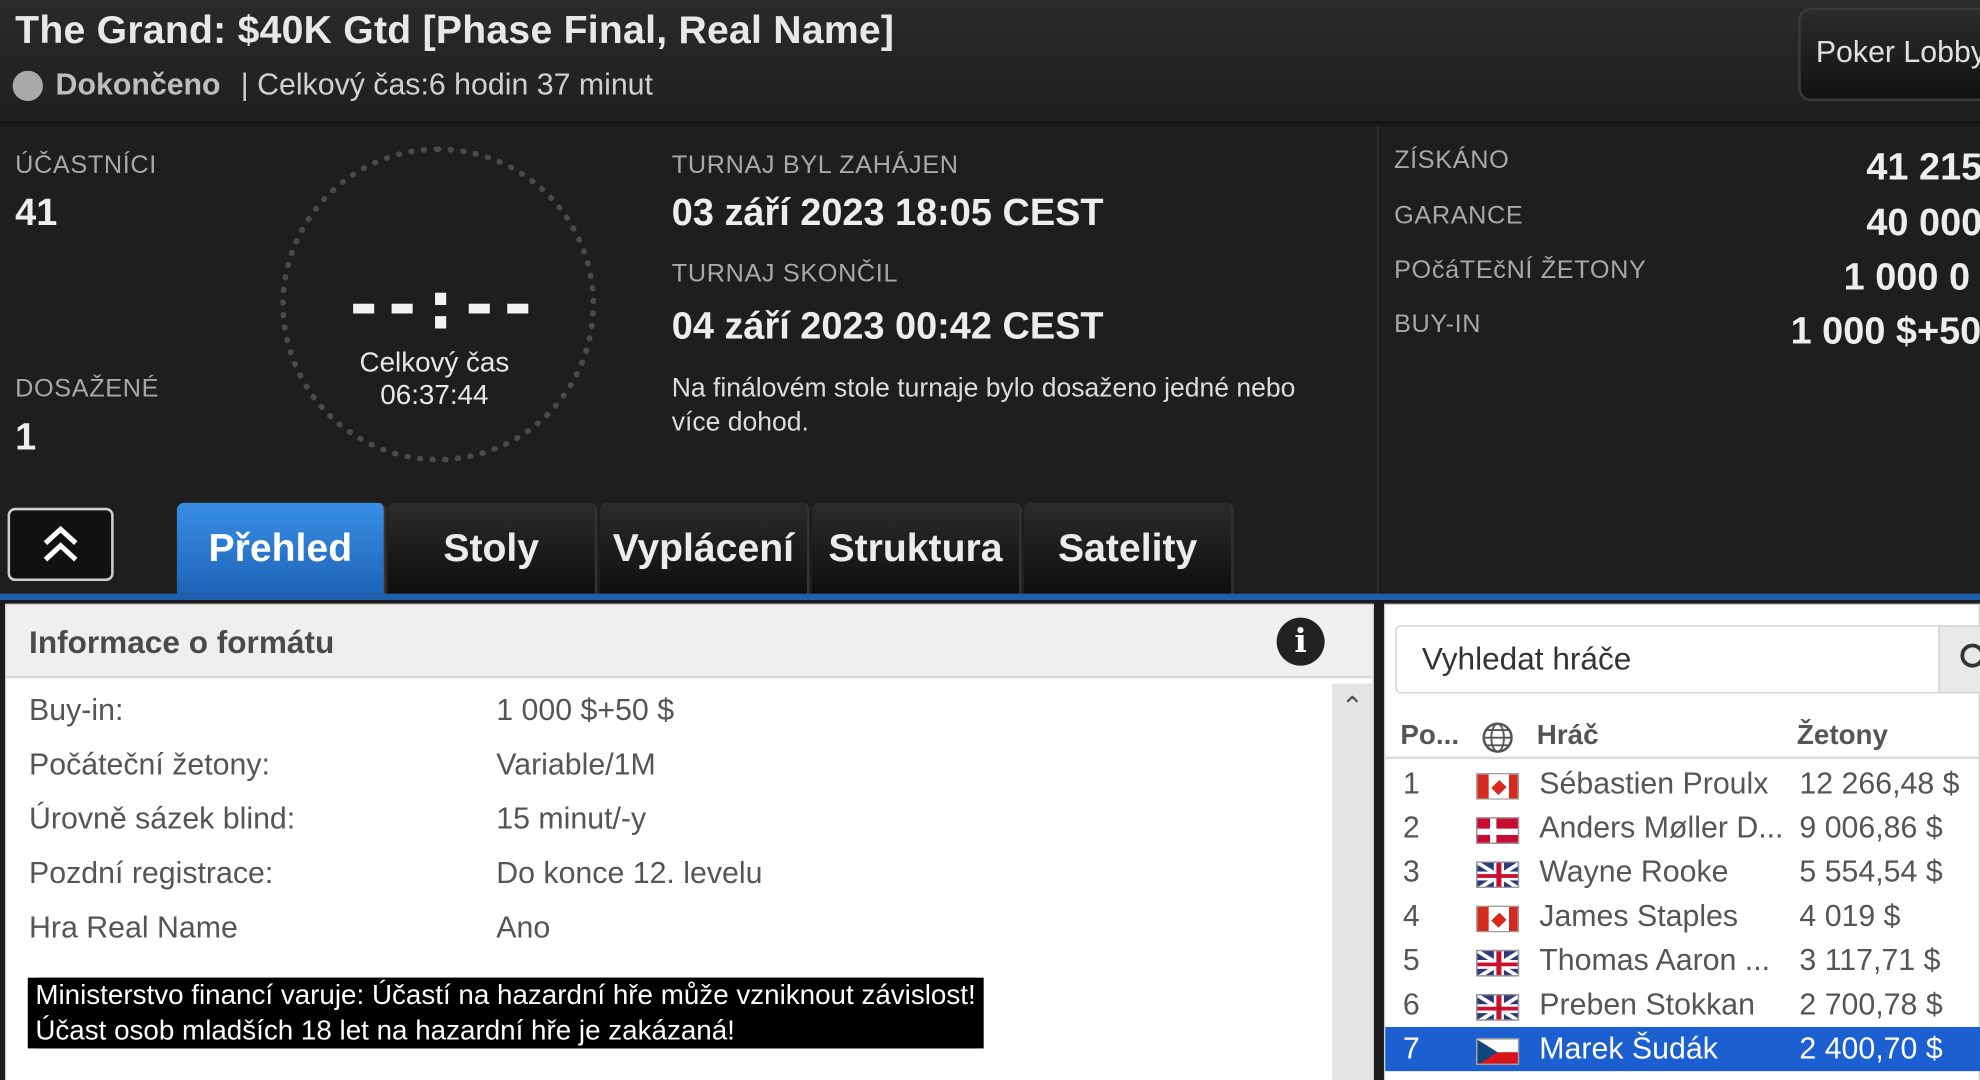 The width and height of the screenshot is (1980, 1080). I want to click on scroll-up-chevron-icon: ⌃, so click(1352, 707).